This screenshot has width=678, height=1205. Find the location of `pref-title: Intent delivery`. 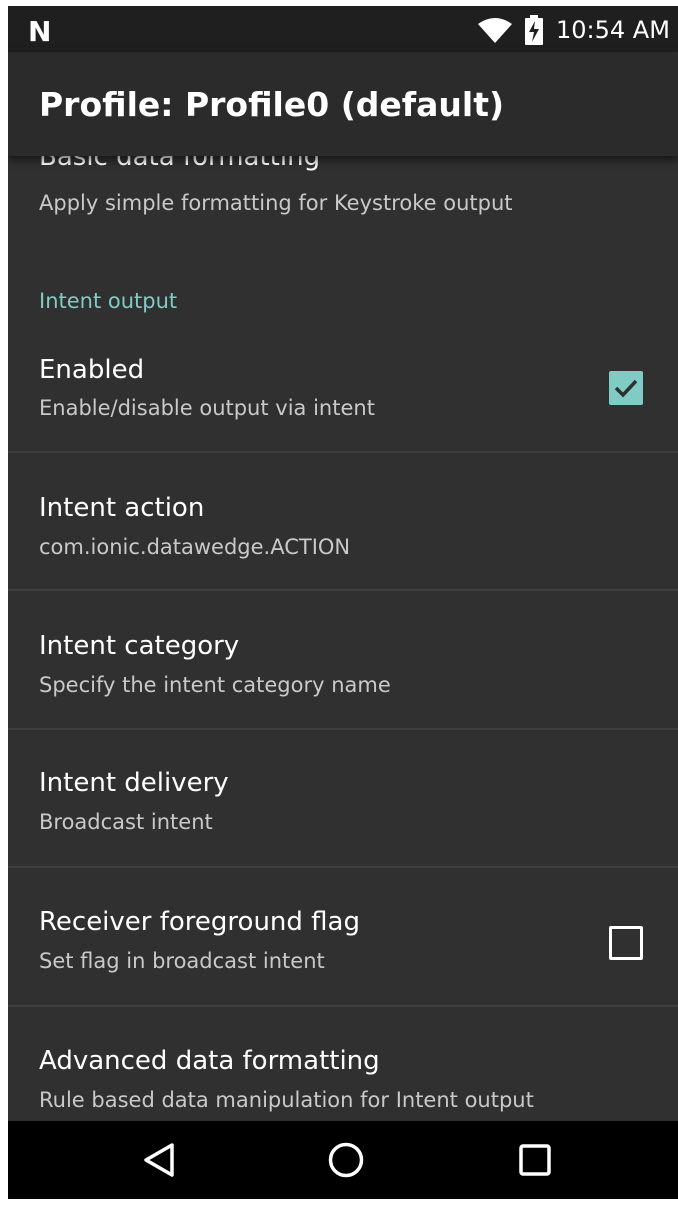

pref-title: Intent delivery is located at coordinates (134, 783).